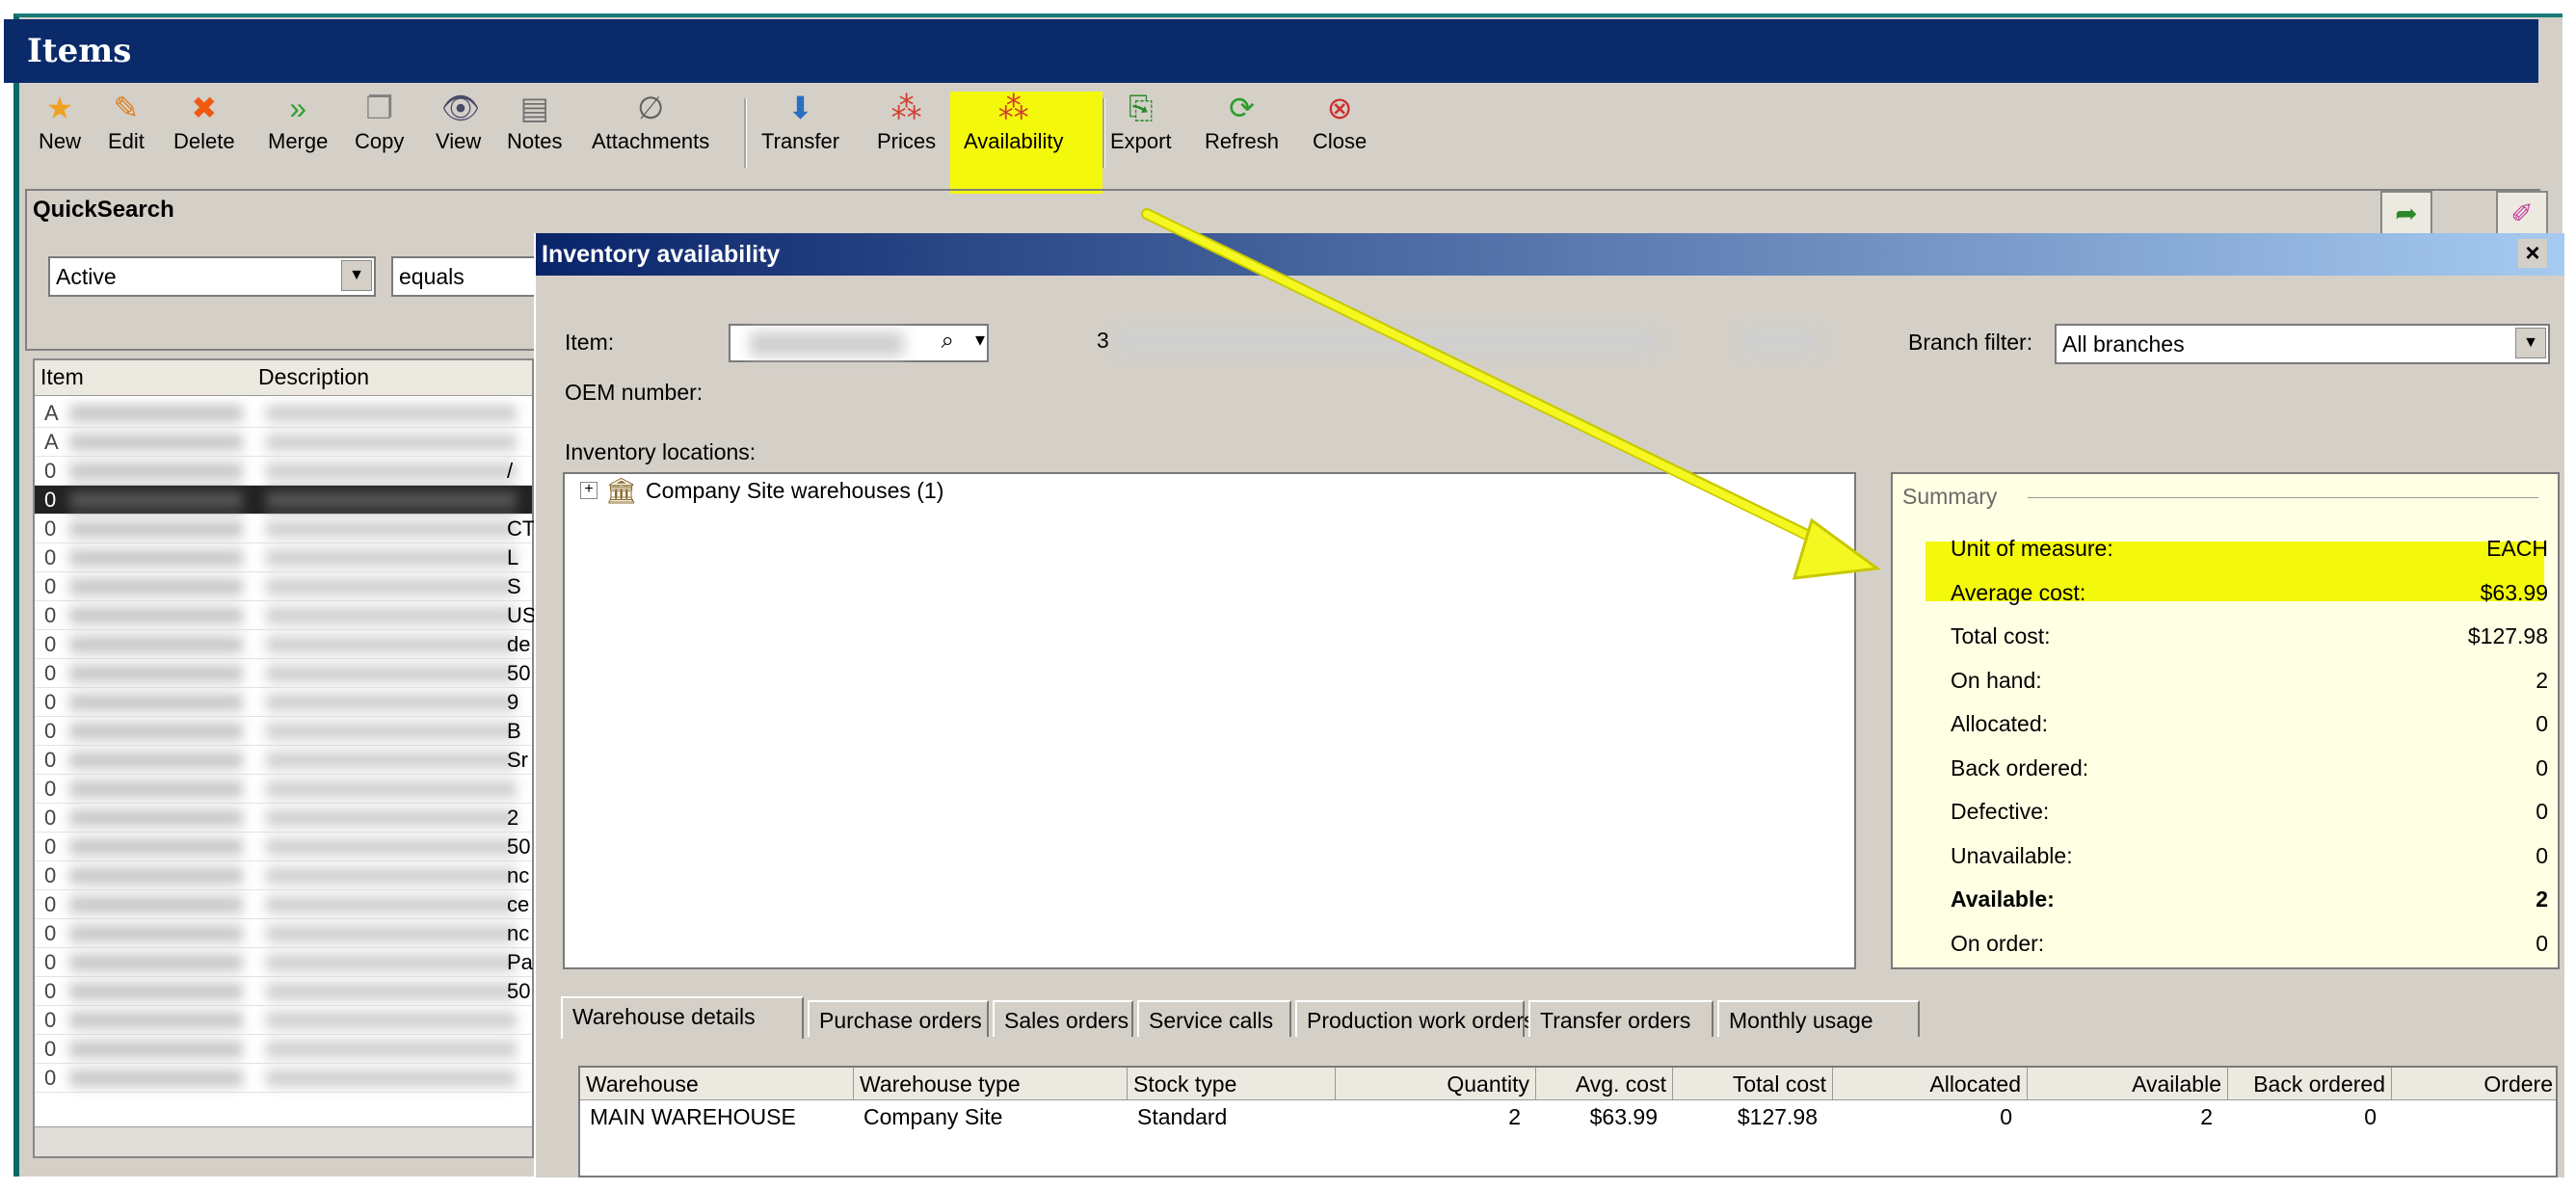 The image size is (2576, 1190). What do you see at coordinates (1511, 394) in the screenshot?
I see `annotation-arrow` at bounding box center [1511, 394].